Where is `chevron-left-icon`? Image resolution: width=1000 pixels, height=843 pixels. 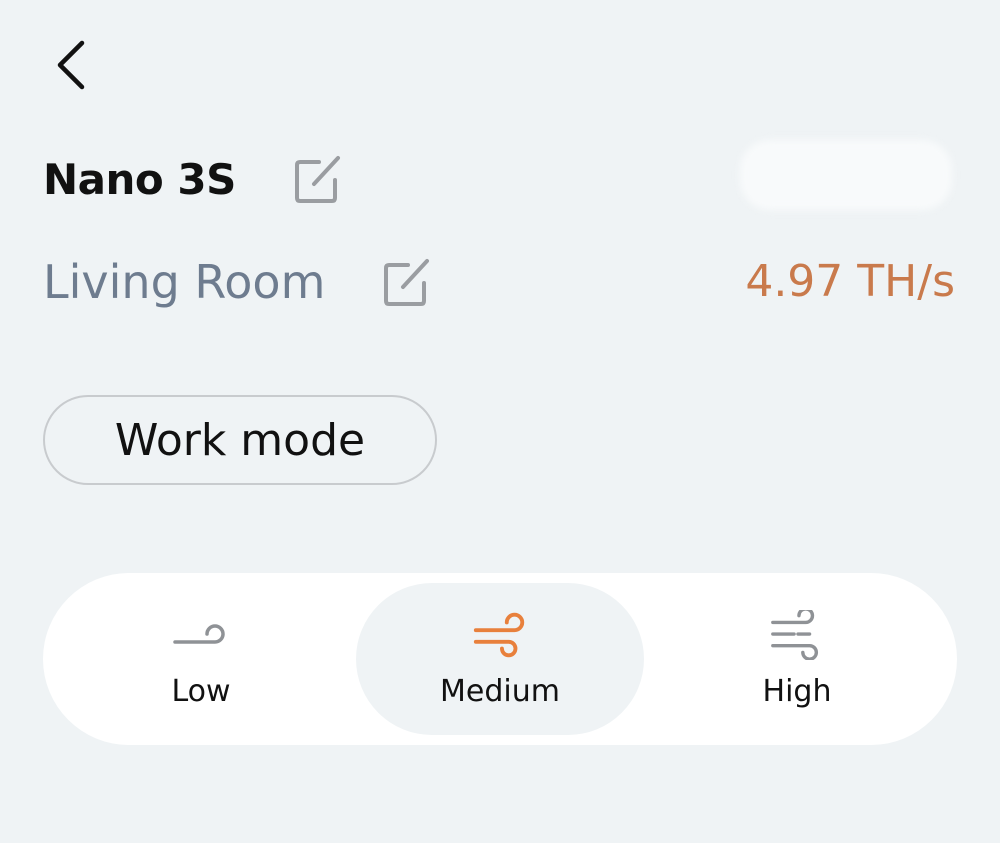
chevron-left-icon is located at coordinates (71, 65).